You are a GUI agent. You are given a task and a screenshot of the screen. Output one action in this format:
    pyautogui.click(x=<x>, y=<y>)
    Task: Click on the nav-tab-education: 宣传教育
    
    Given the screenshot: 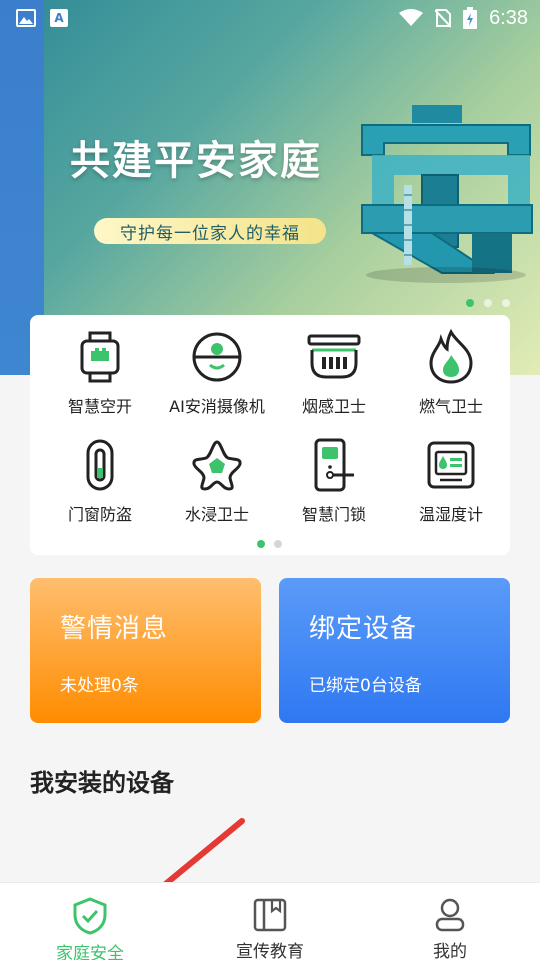 What is the action you would take?
    pyautogui.click(x=270, y=928)
    